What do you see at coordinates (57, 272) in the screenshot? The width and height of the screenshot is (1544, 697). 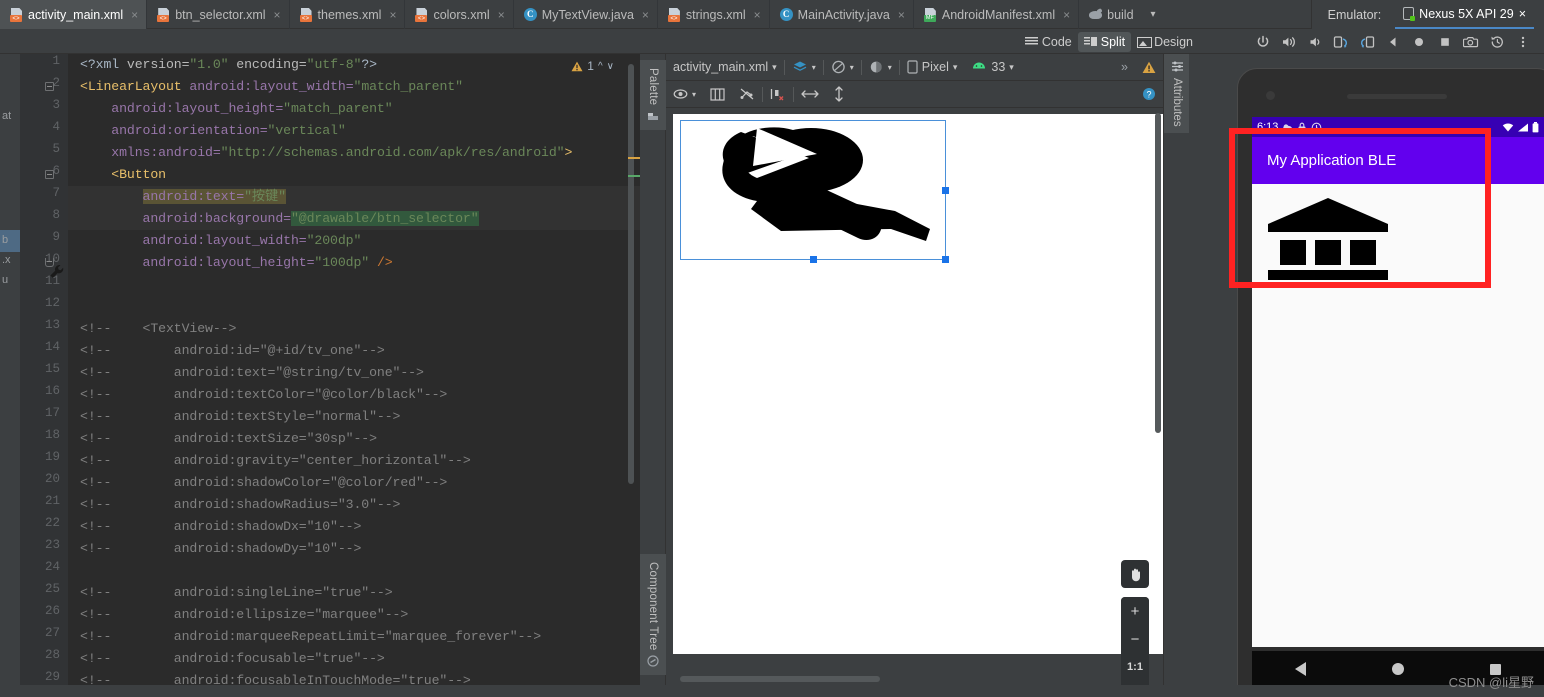 I see `wrench-icon` at bounding box center [57, 272].